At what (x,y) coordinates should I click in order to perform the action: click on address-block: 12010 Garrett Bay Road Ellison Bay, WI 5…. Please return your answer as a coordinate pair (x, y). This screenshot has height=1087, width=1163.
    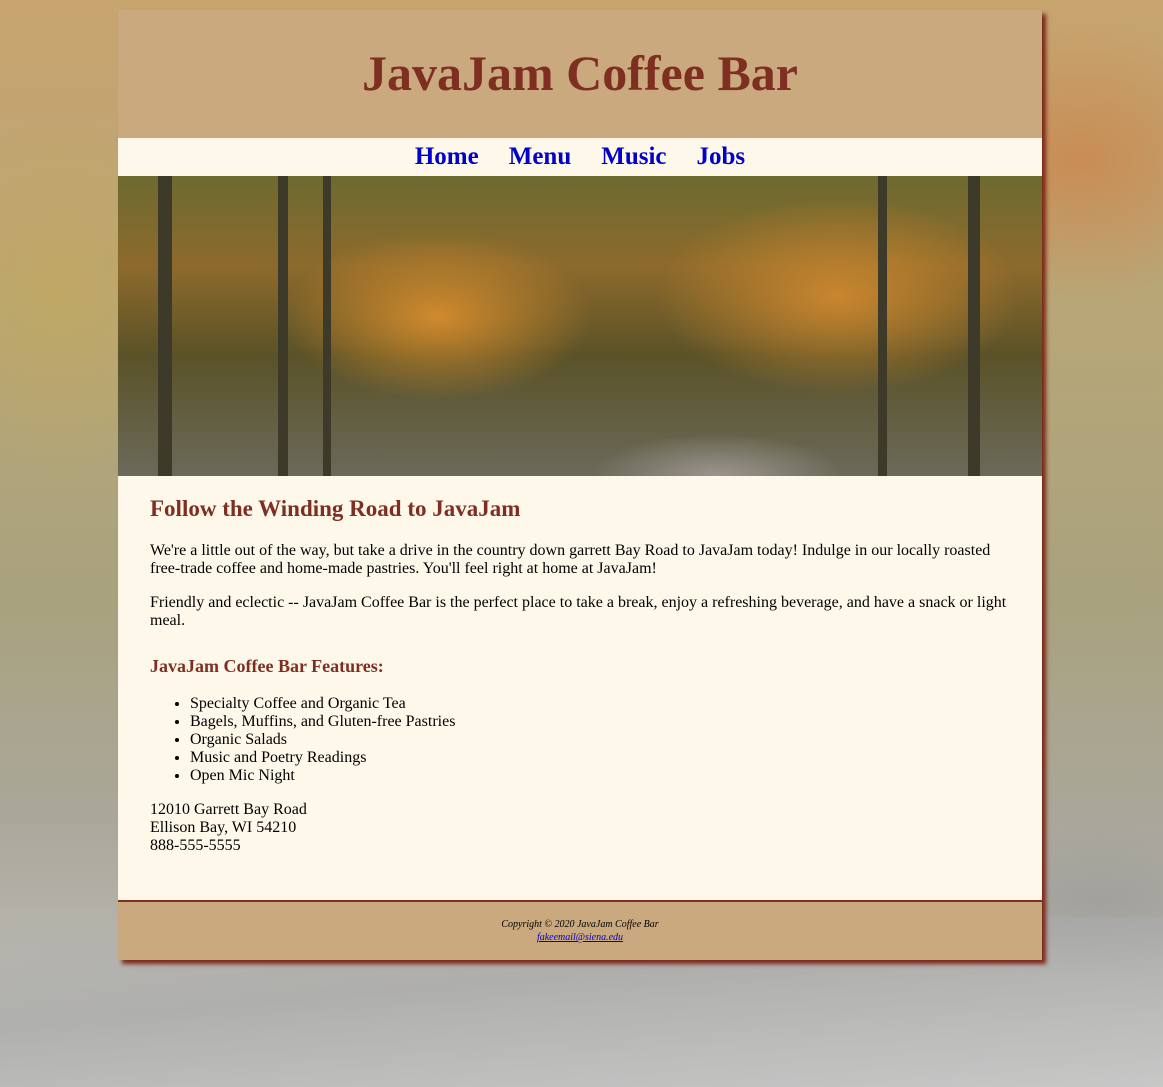
    Looking at the image, I should click on (580, 828).